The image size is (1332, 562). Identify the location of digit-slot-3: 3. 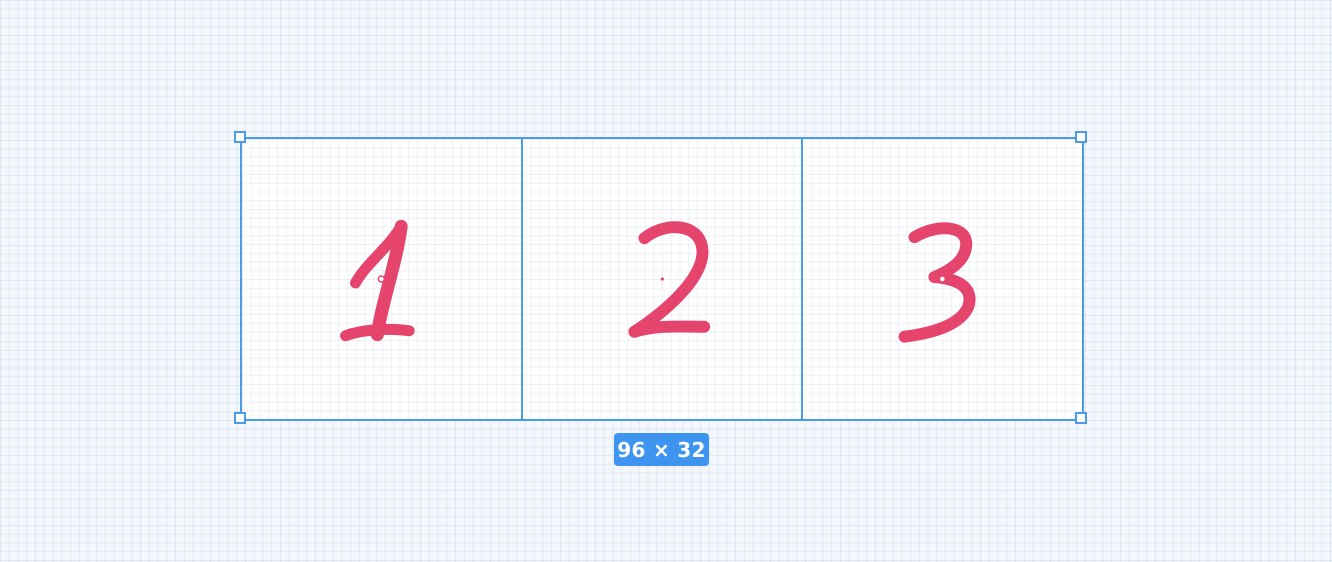
(941, 279).